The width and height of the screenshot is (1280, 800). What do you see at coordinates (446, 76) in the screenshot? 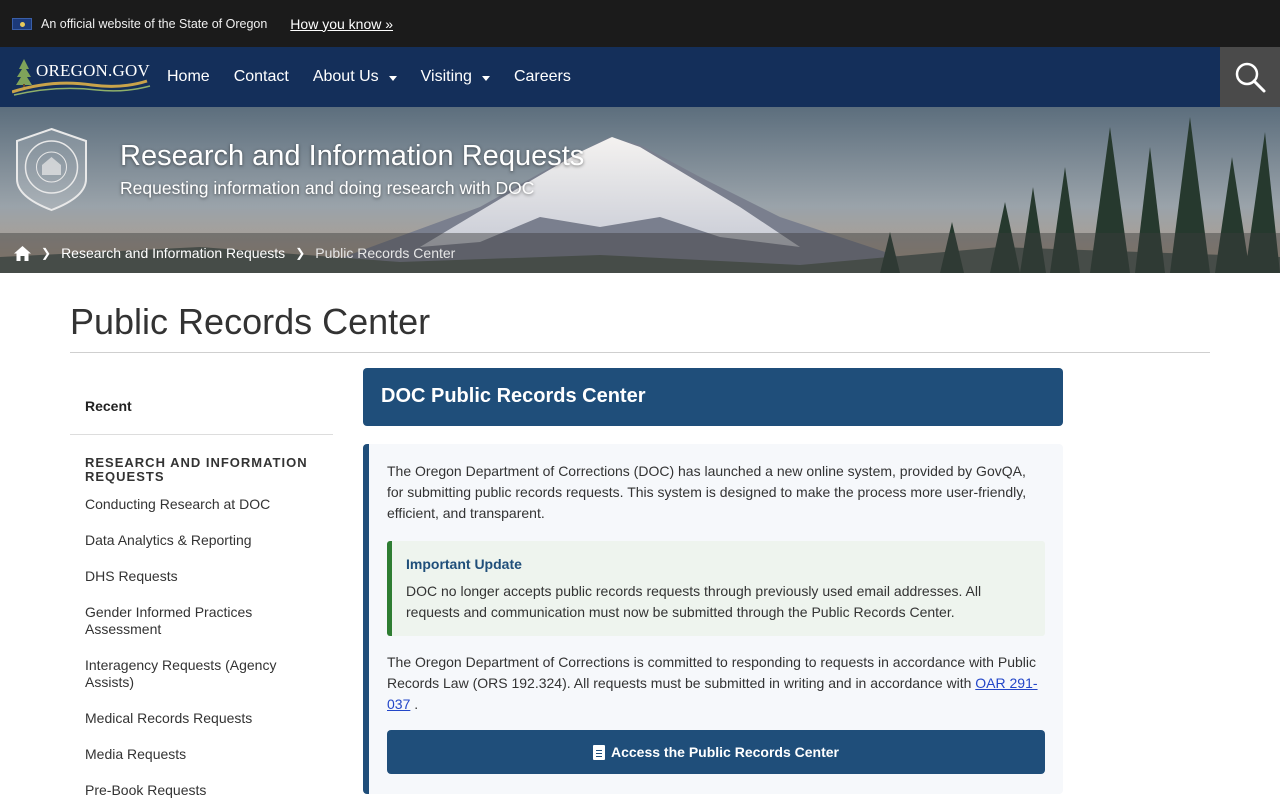
I see `nav-visiting-label: Visiting` at bounding box center [446, 76].